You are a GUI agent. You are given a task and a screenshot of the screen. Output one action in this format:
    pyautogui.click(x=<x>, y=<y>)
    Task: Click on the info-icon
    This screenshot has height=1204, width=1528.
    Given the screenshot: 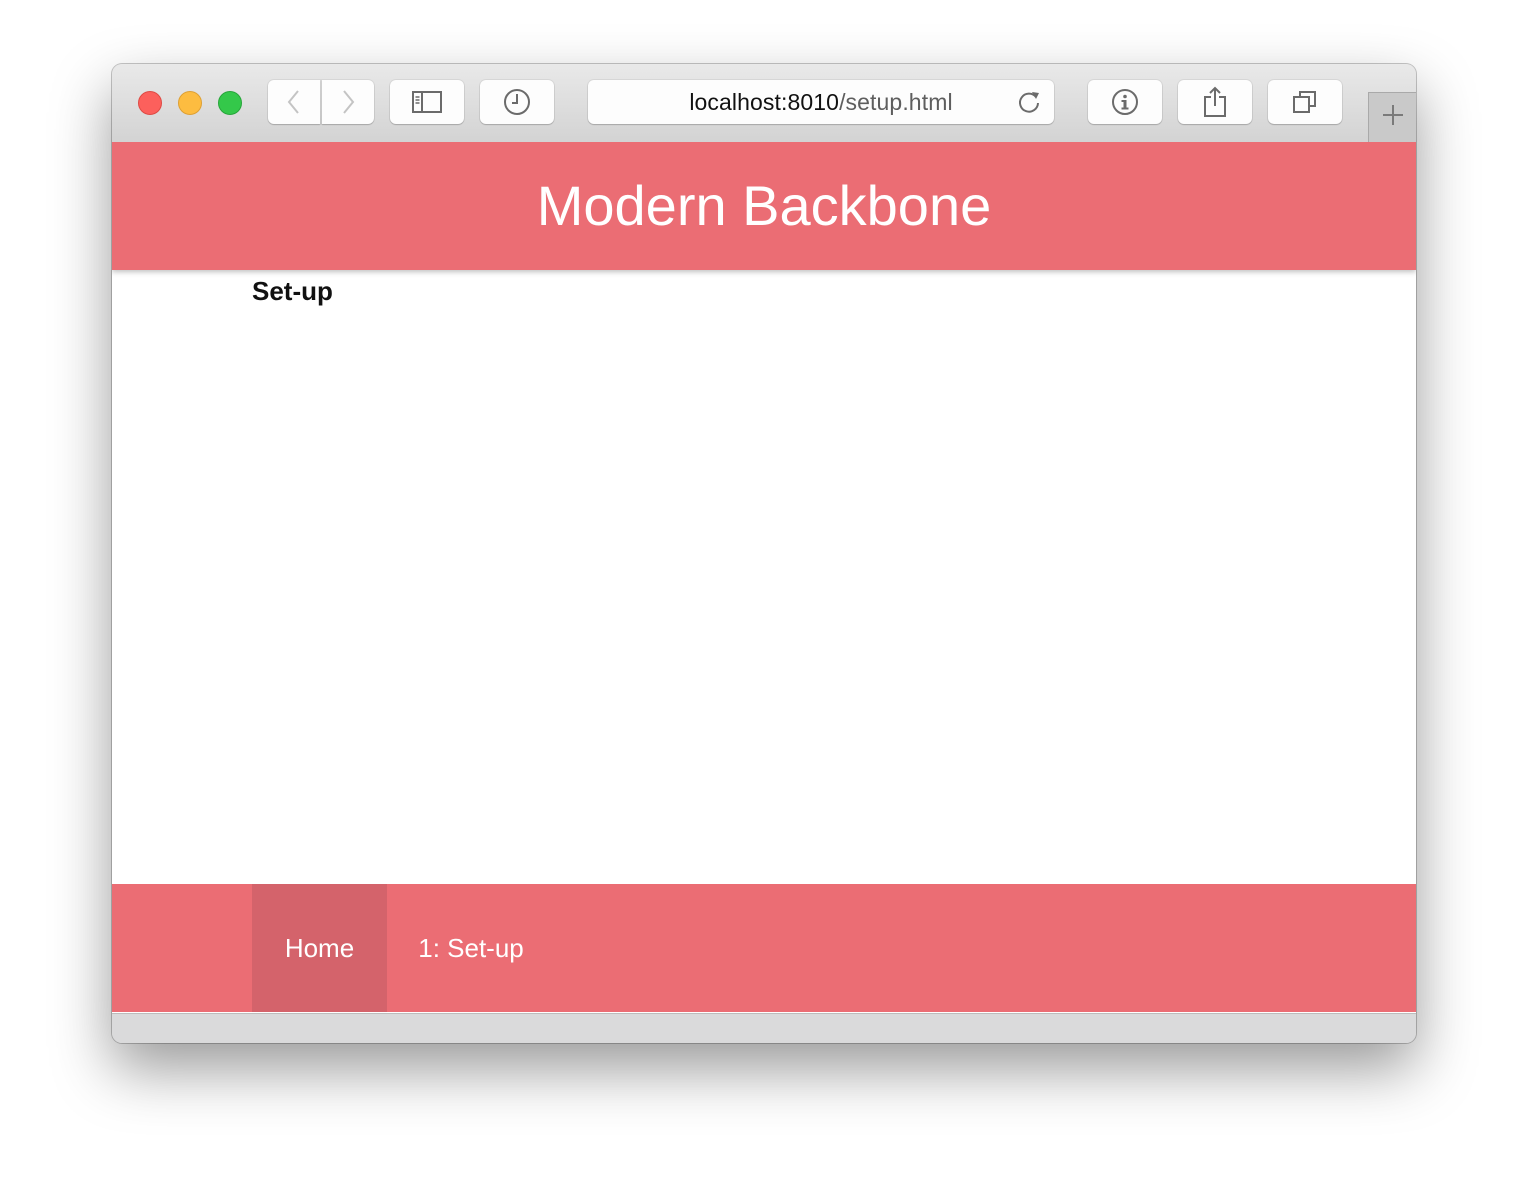 What is the action you would take?
    pyautogui.click(x=1125, y=102)
    